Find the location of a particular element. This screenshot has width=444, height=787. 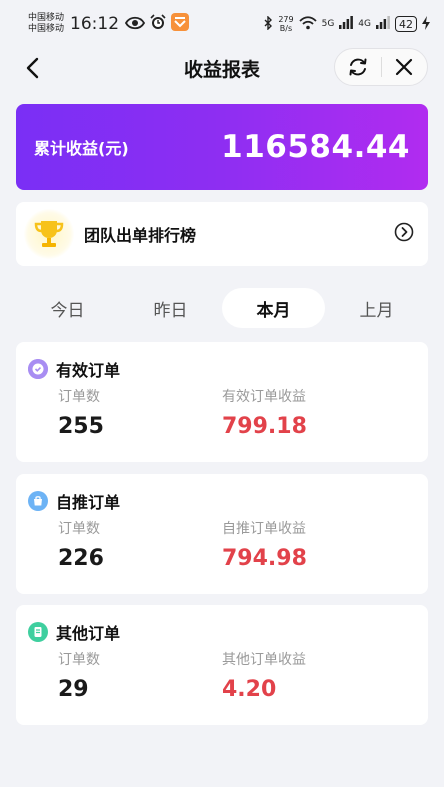

eye-icon is located at coordinates (135, 24).